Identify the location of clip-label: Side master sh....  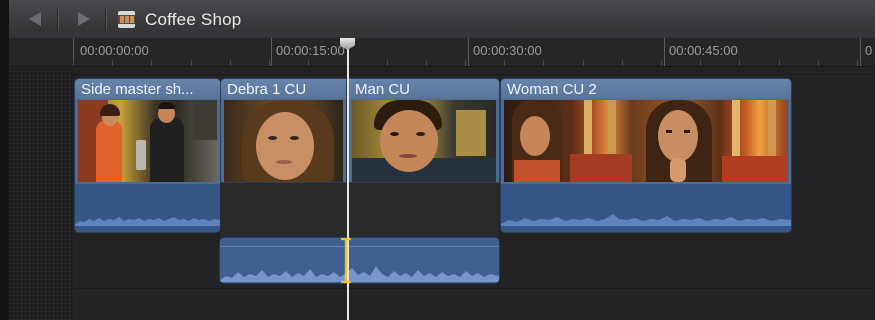
(137, 89).